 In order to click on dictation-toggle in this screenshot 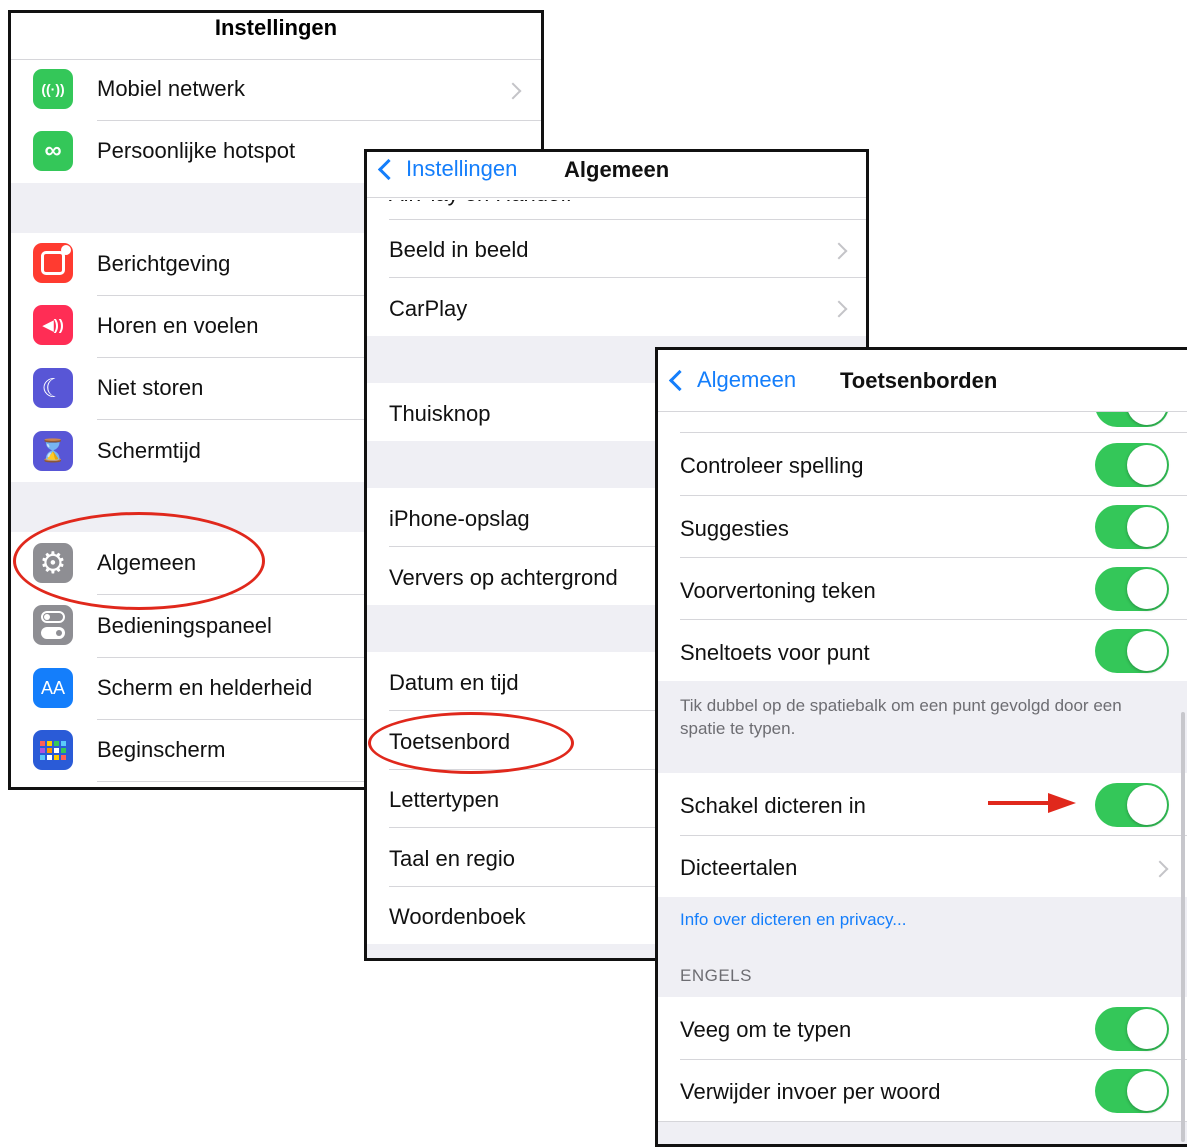, I will do `click(1132, 805)`.